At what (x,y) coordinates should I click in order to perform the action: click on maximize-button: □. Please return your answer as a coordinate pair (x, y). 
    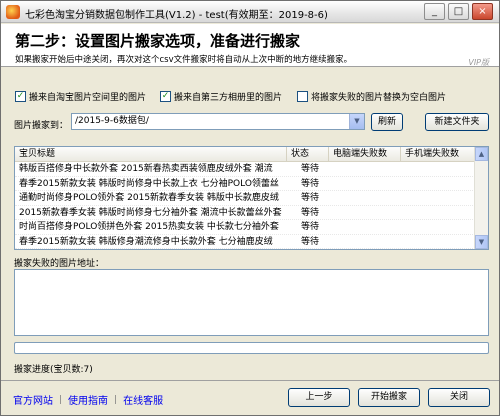
    Looking at the image, I should click on (458, 11).